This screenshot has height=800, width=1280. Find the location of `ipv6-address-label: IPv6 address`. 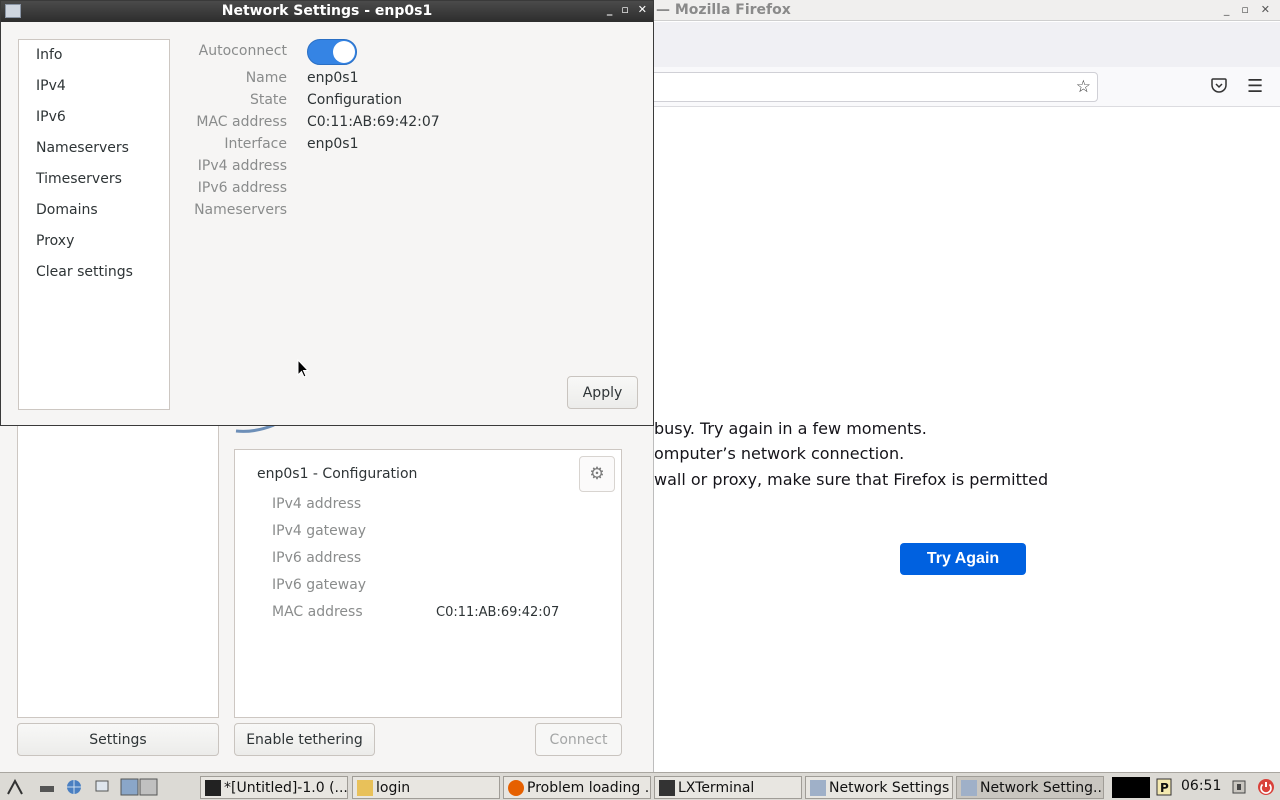

ipv6-address-label: IPv6 address is located at coordinates (242, 188).